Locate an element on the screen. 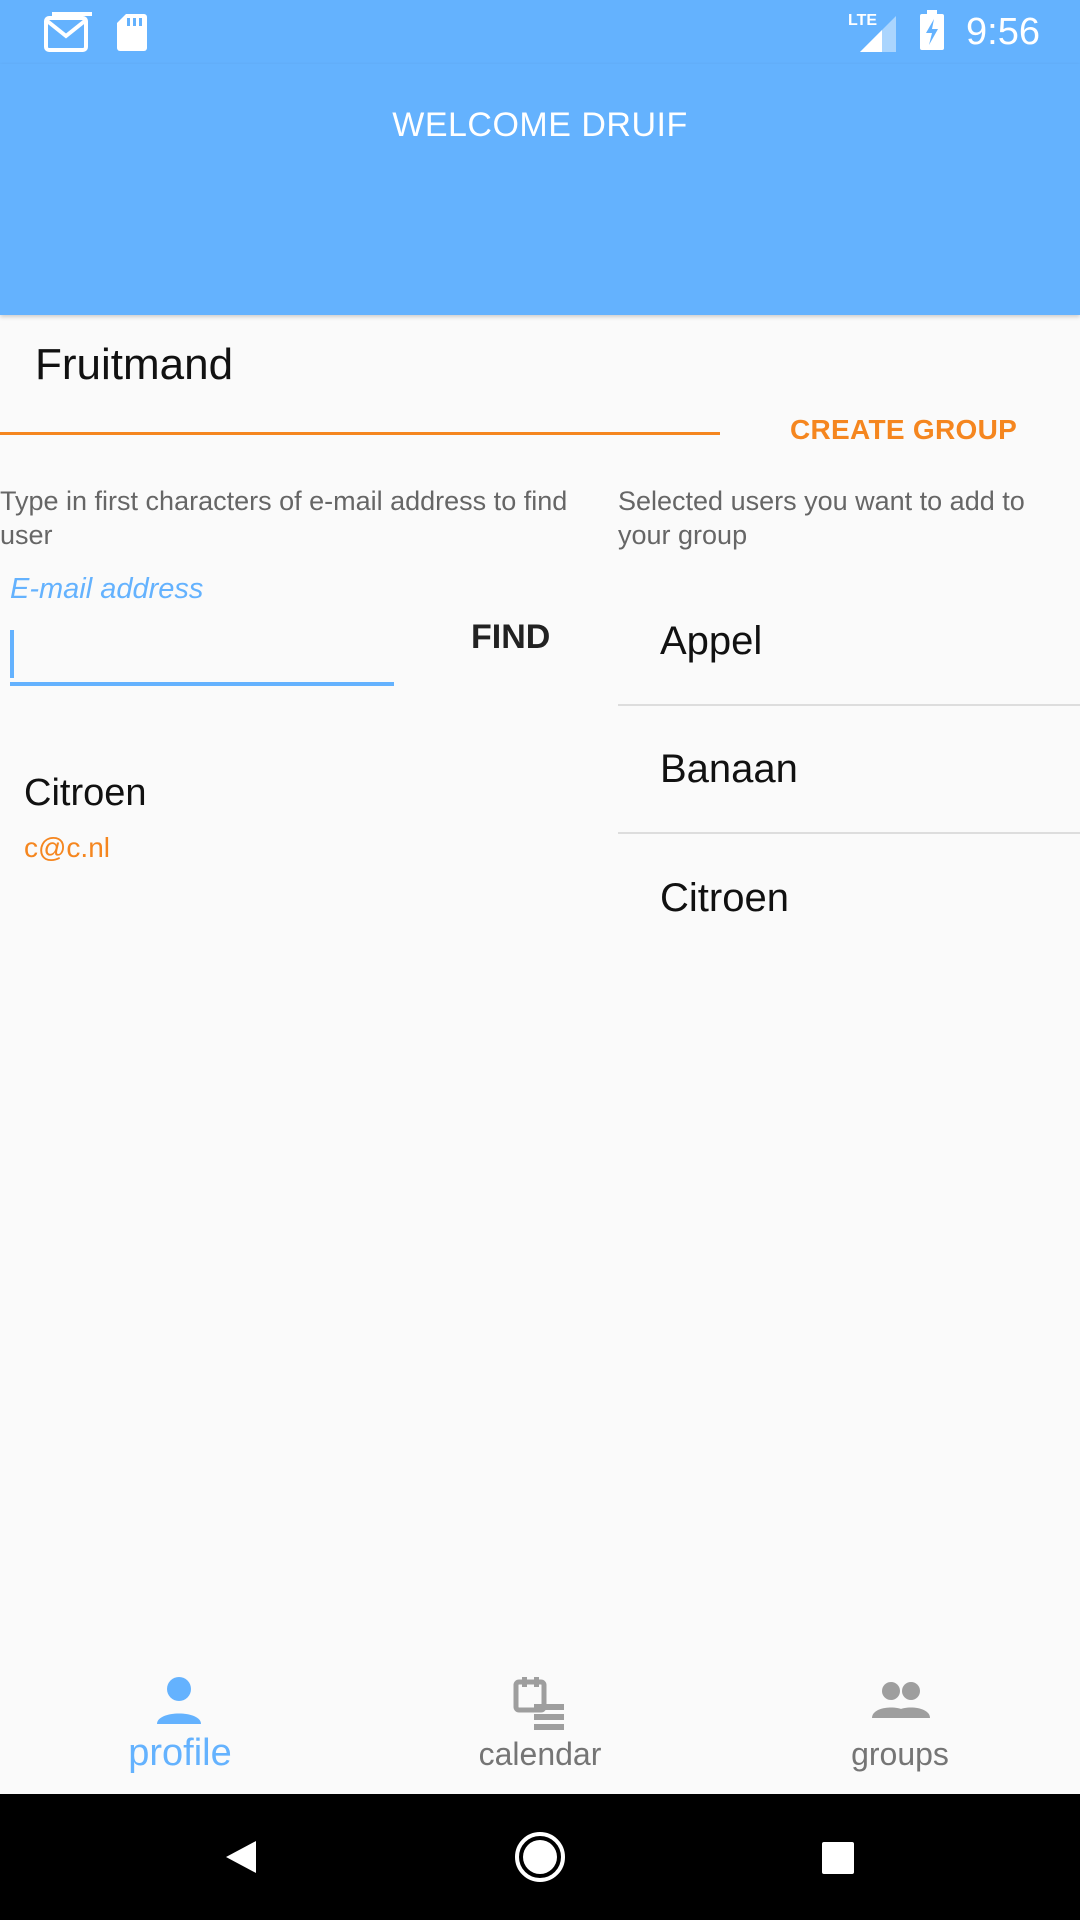 The image size is (1080, 1920). selected-user-item: Banaan is located at coordinates (849, 770).